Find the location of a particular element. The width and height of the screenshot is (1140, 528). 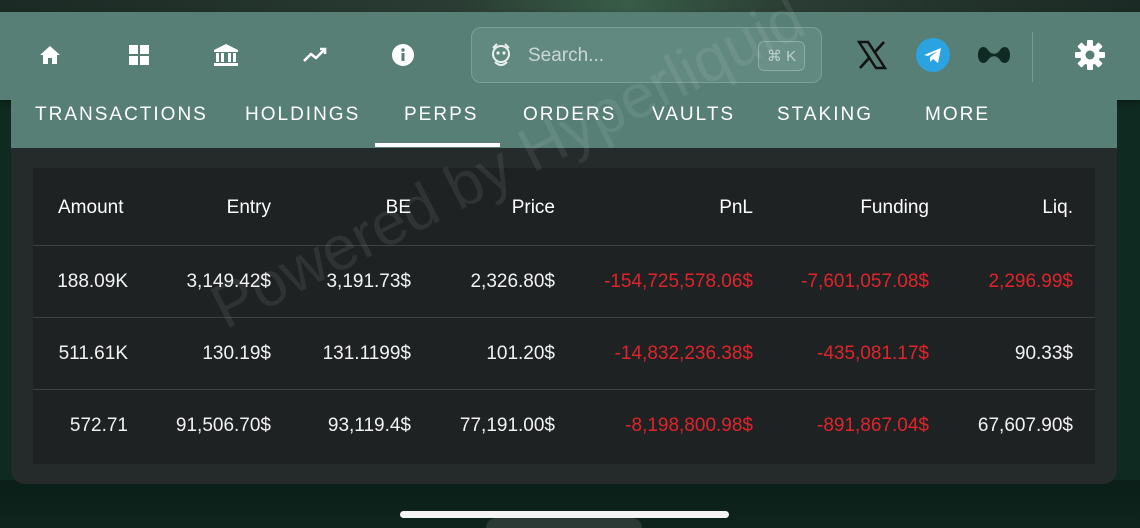

dashboard-grid-icon is located at coordinates (139, 55).